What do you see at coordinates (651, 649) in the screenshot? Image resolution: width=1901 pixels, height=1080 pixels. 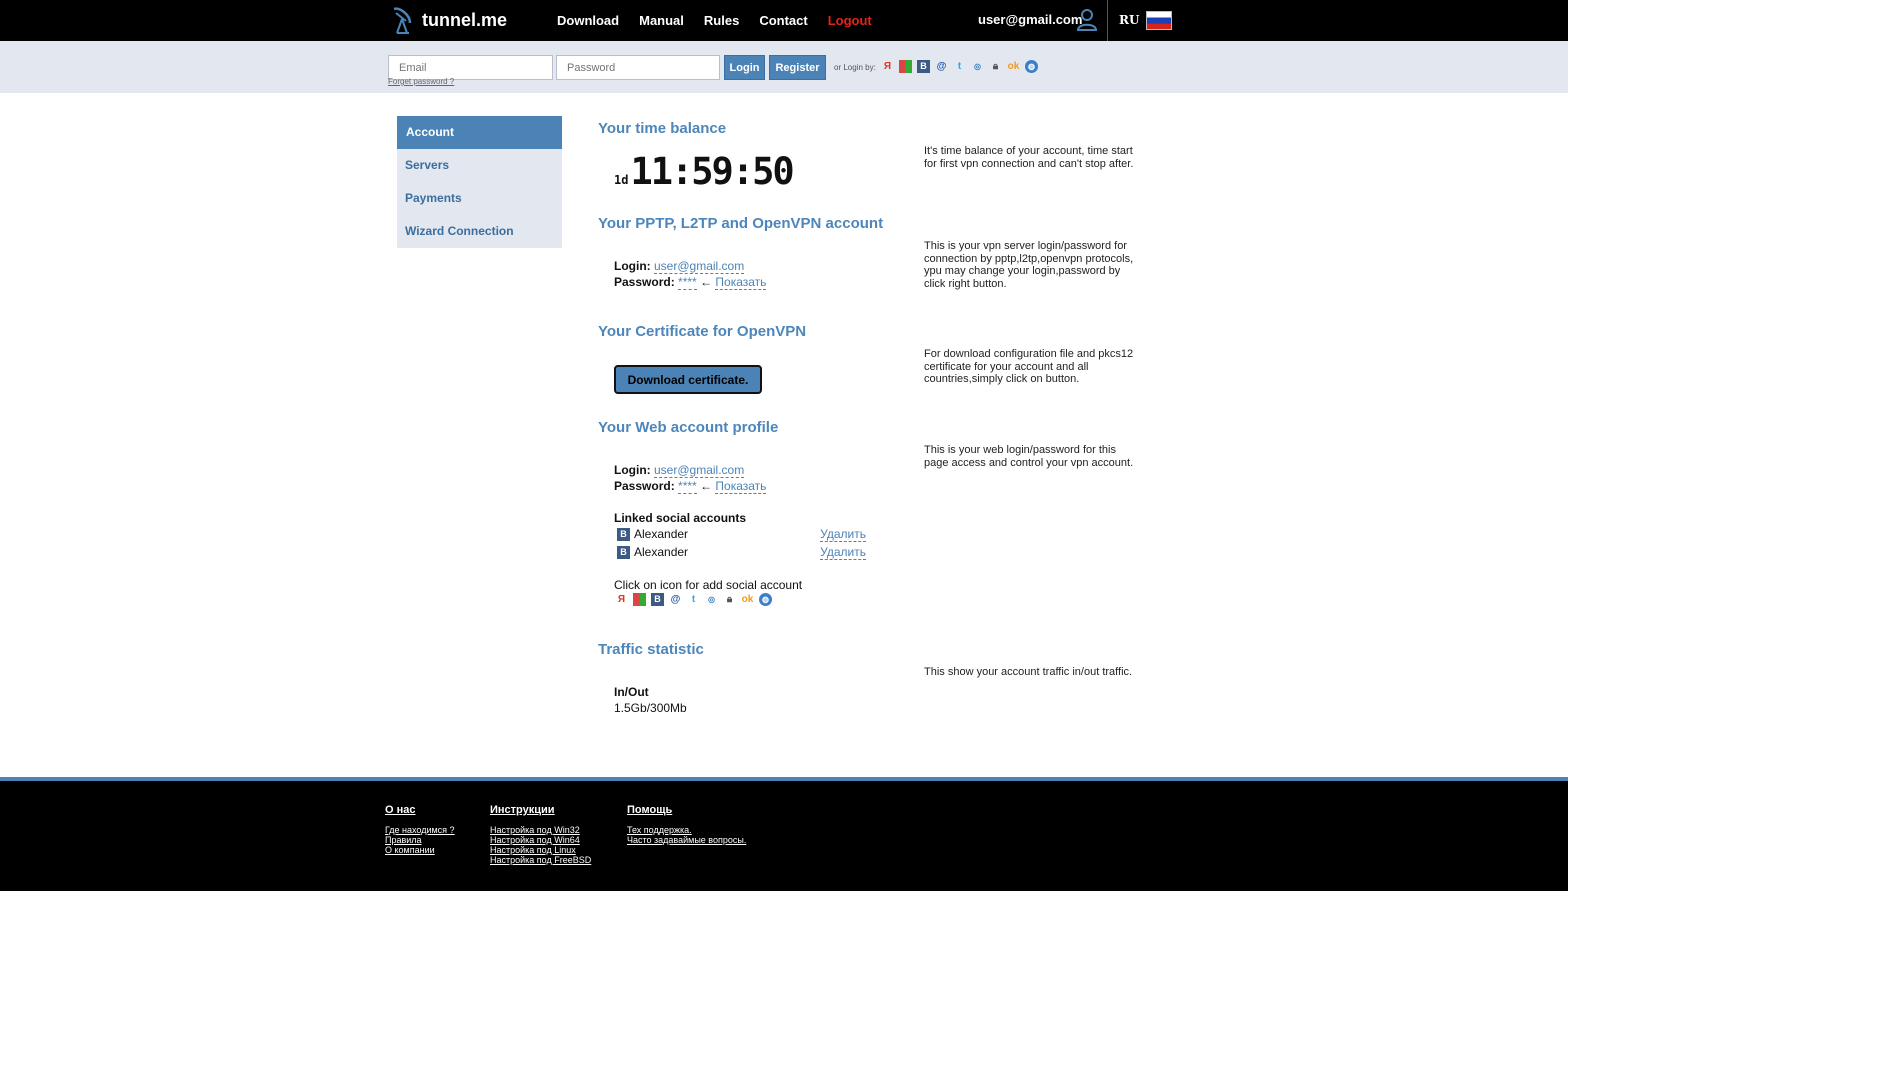 I see `traffic-title: Traffic statistic` at bounding box center [651, 649].